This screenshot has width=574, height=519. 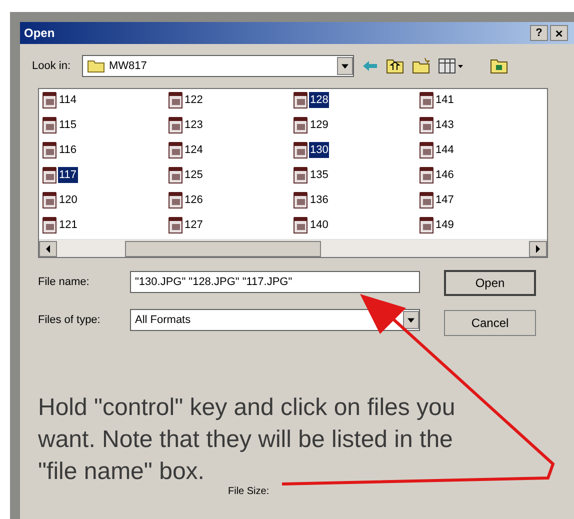 What do you see at coordinates (247, 439) in the screenshot?
I see `instruction-text: Hold "control" key and click on files you want. Note that they will be listed in the "file name" box.` at bounding box center [247, 439].